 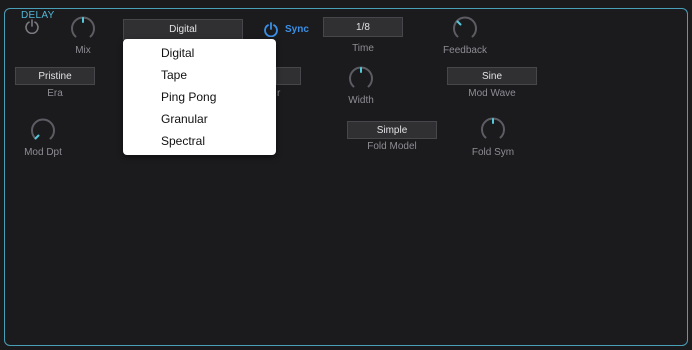 What do you see at coordinates (297, 29) in the screenshot?
I see `sync-label: Sync` at bounding box center [297, 29].